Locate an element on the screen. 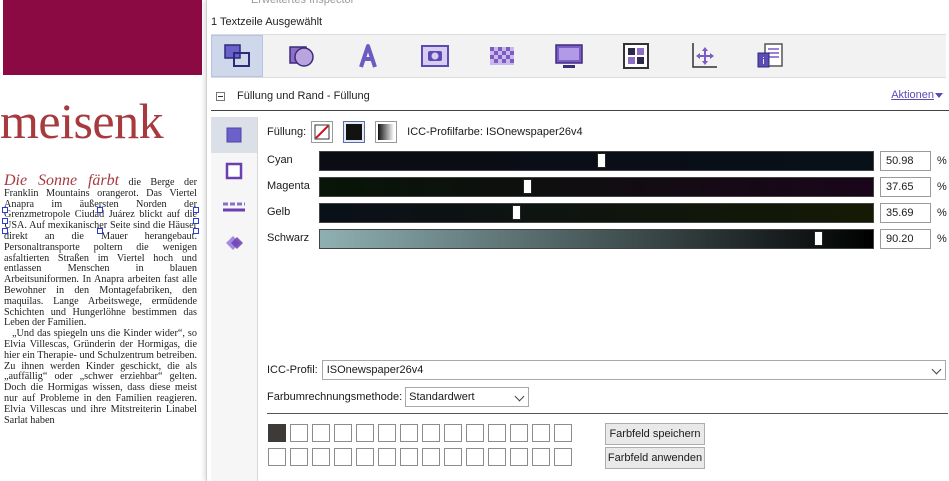  selection-status: 1 Textzeile Ausgewählt is located at coordinates (267, 22).